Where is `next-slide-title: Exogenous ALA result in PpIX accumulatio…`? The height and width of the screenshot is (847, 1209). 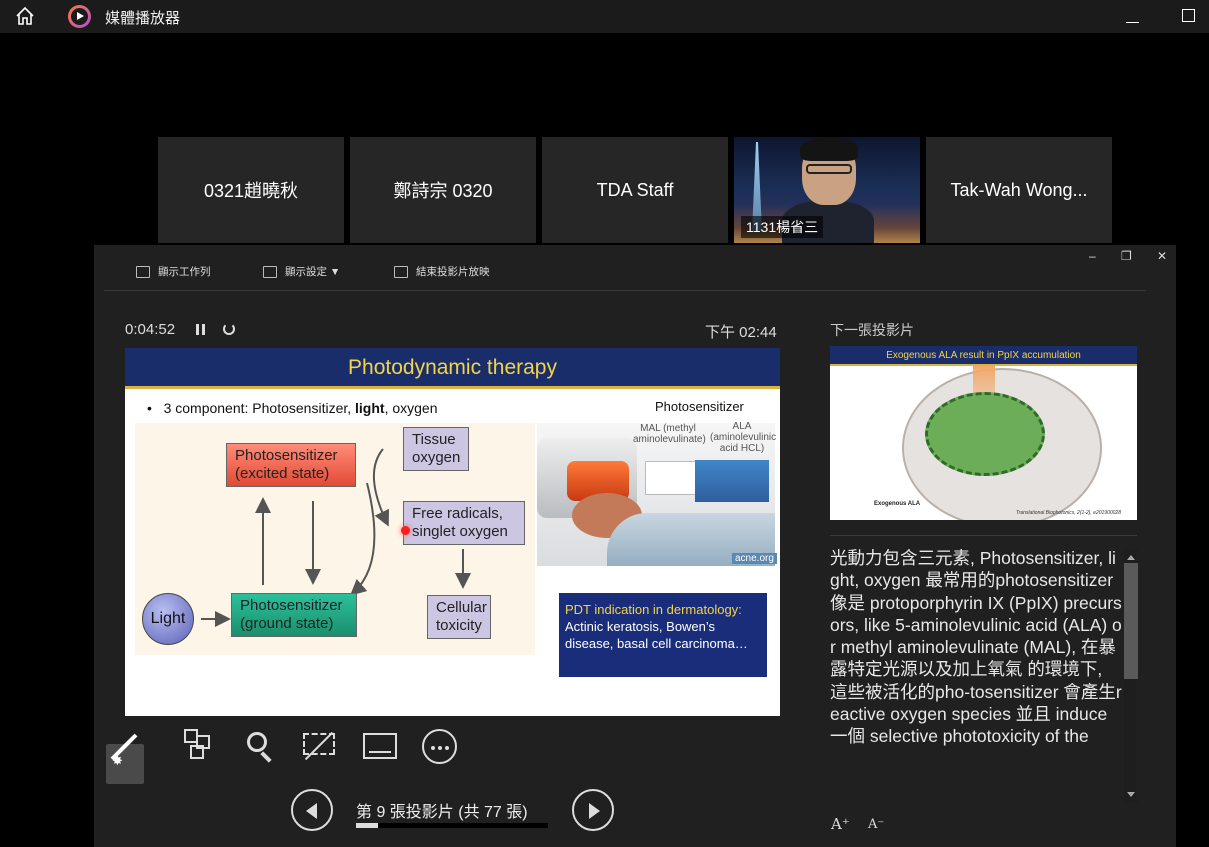 next-slide-title: Exogenous ALA result in PpIX accumulatio… is located at coordinates (983, 356).